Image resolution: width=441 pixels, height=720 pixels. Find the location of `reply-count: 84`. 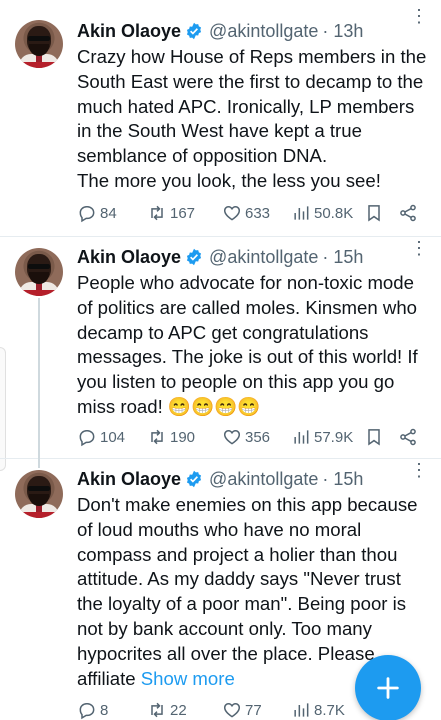

reply-count: 84 is located at coordinates (108, 213).